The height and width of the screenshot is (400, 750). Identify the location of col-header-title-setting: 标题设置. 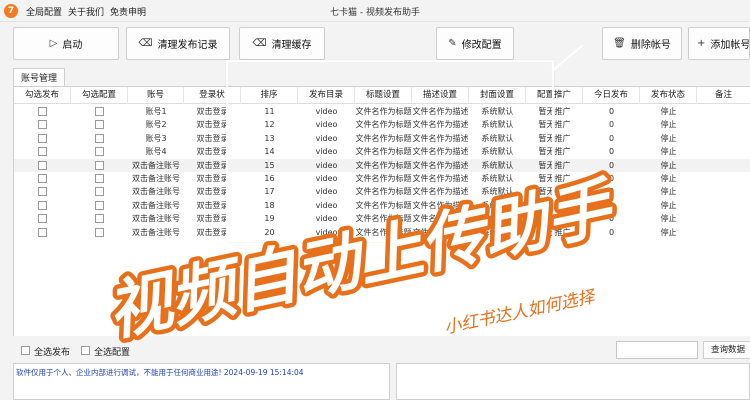
(383, 95).